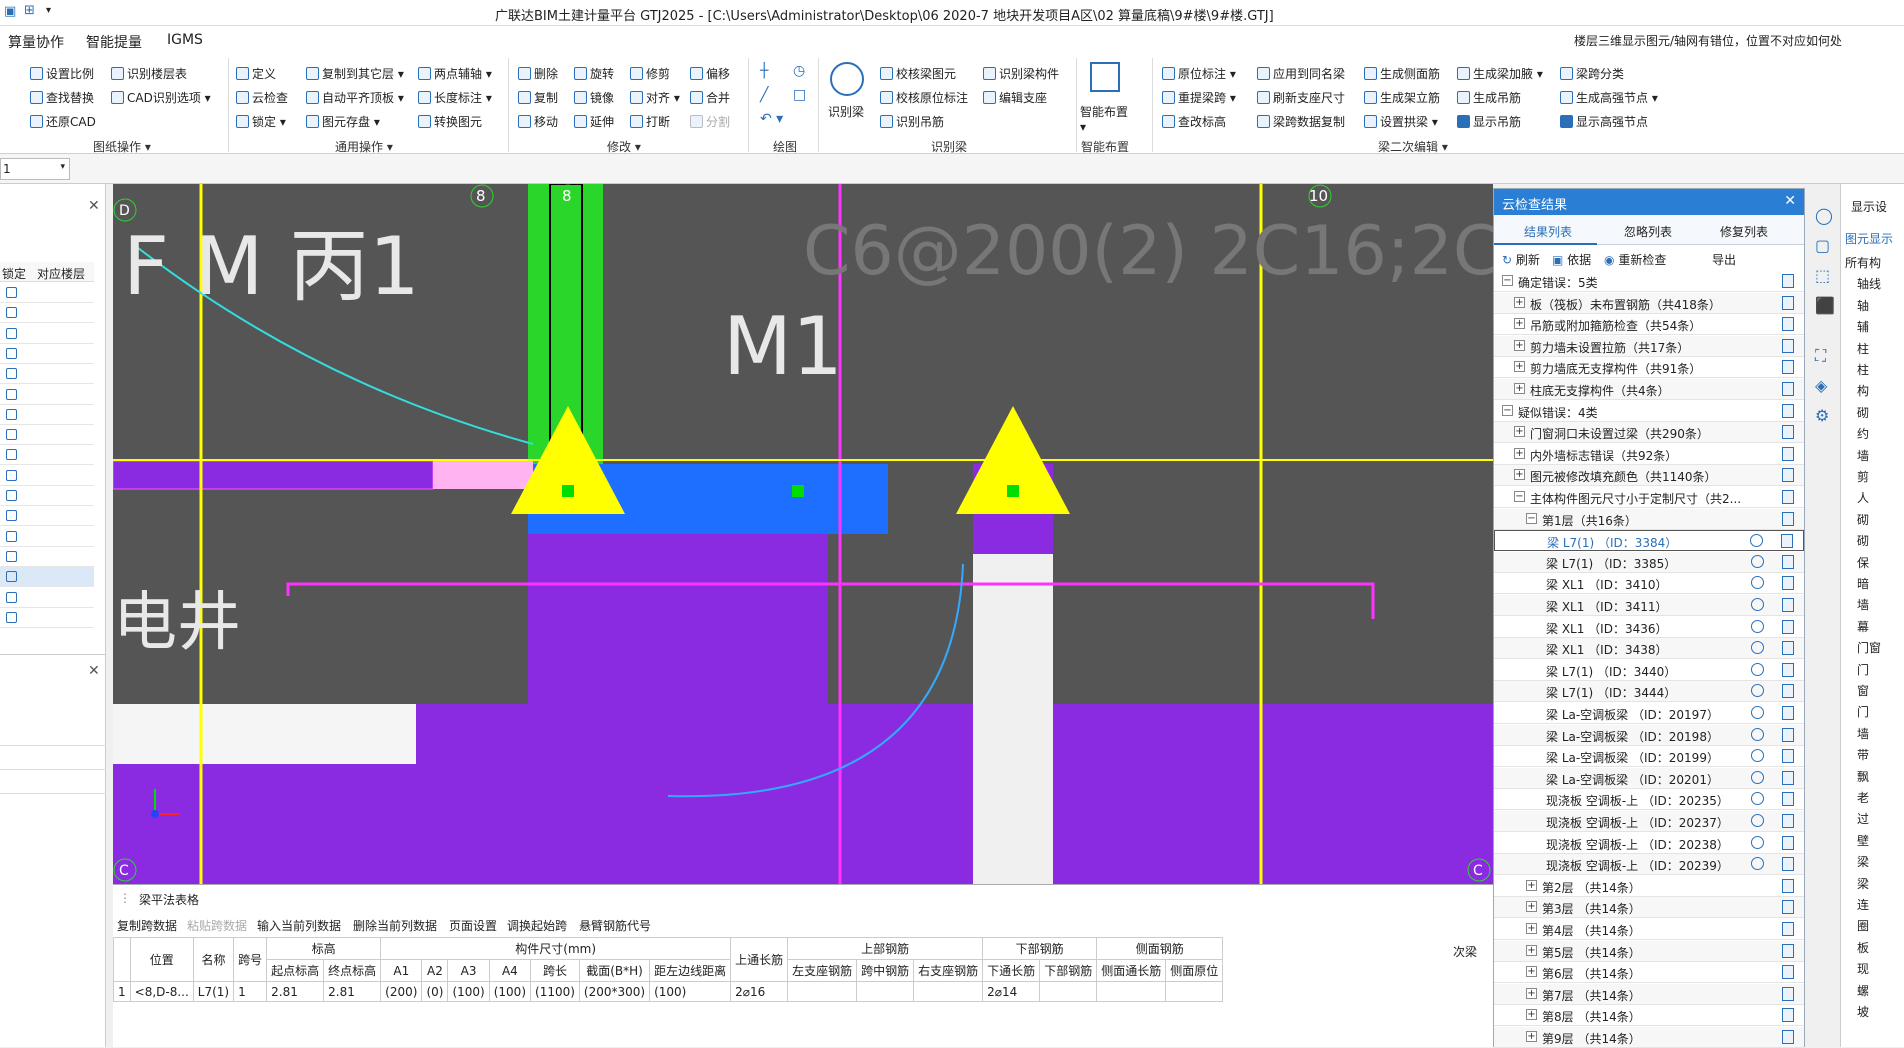 The image size is (1904, 1048). What do you see at coordinates (1199, 73) in the screenshot?
I see `insitu-label-button: 原位标注 ▾` at bounding box center [1199, 73].